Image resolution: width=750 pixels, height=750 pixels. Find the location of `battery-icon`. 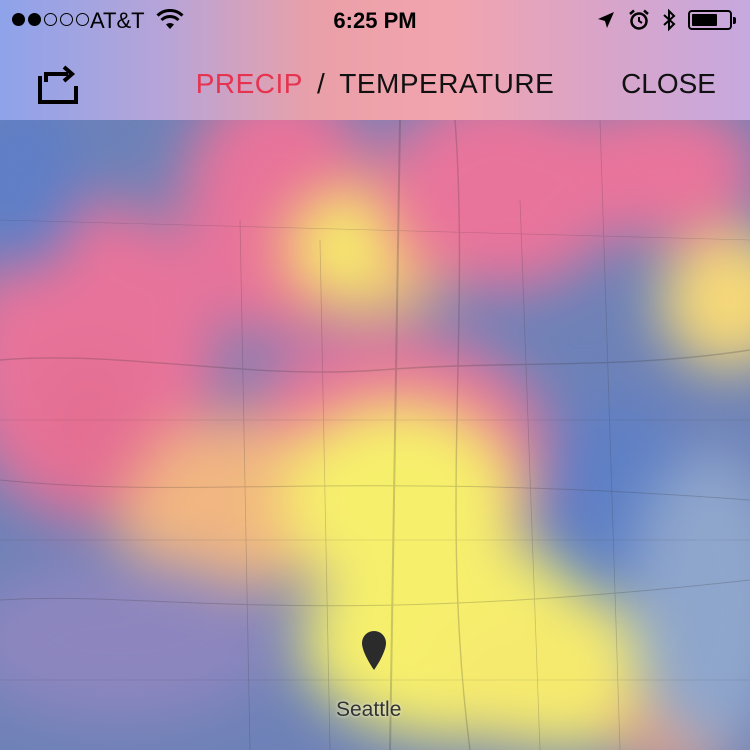

battery-icon is located at coordinates (712, 20).